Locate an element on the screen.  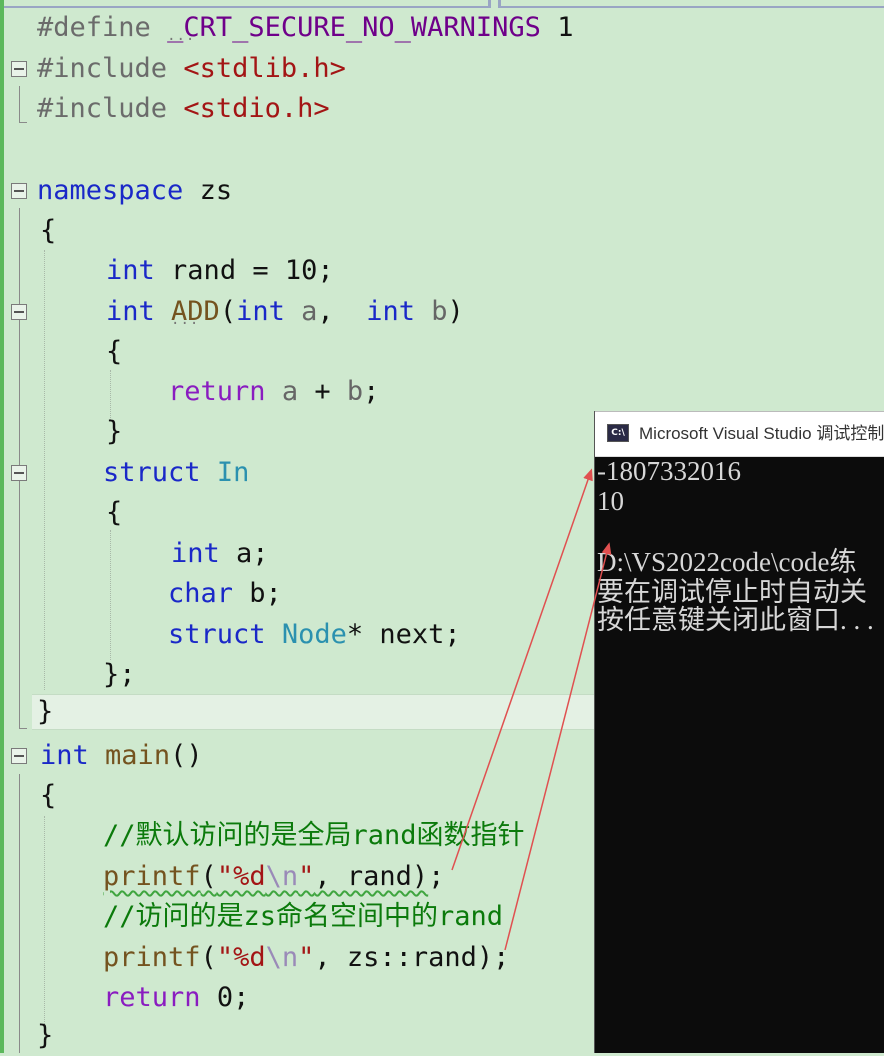
tab-divider-right is located at coordinates (691, 4).